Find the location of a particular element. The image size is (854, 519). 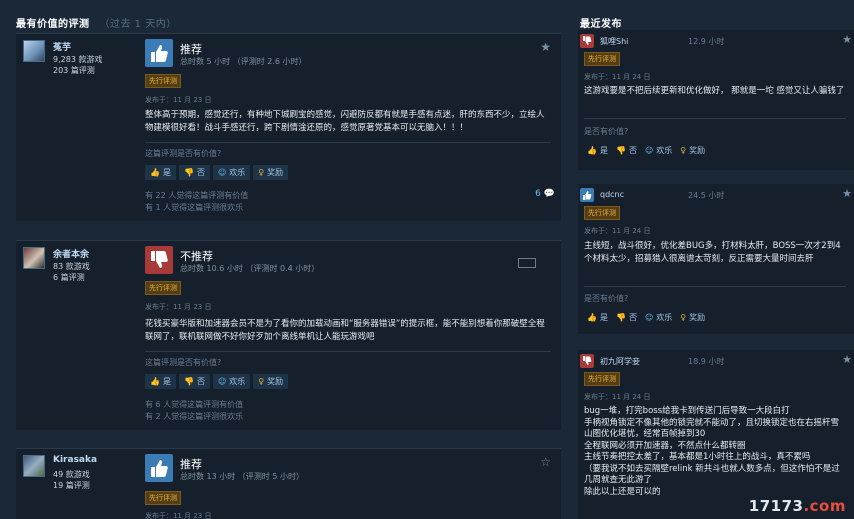

recent-reviewer-name: qdcnc is located at coordinates (612, 194).